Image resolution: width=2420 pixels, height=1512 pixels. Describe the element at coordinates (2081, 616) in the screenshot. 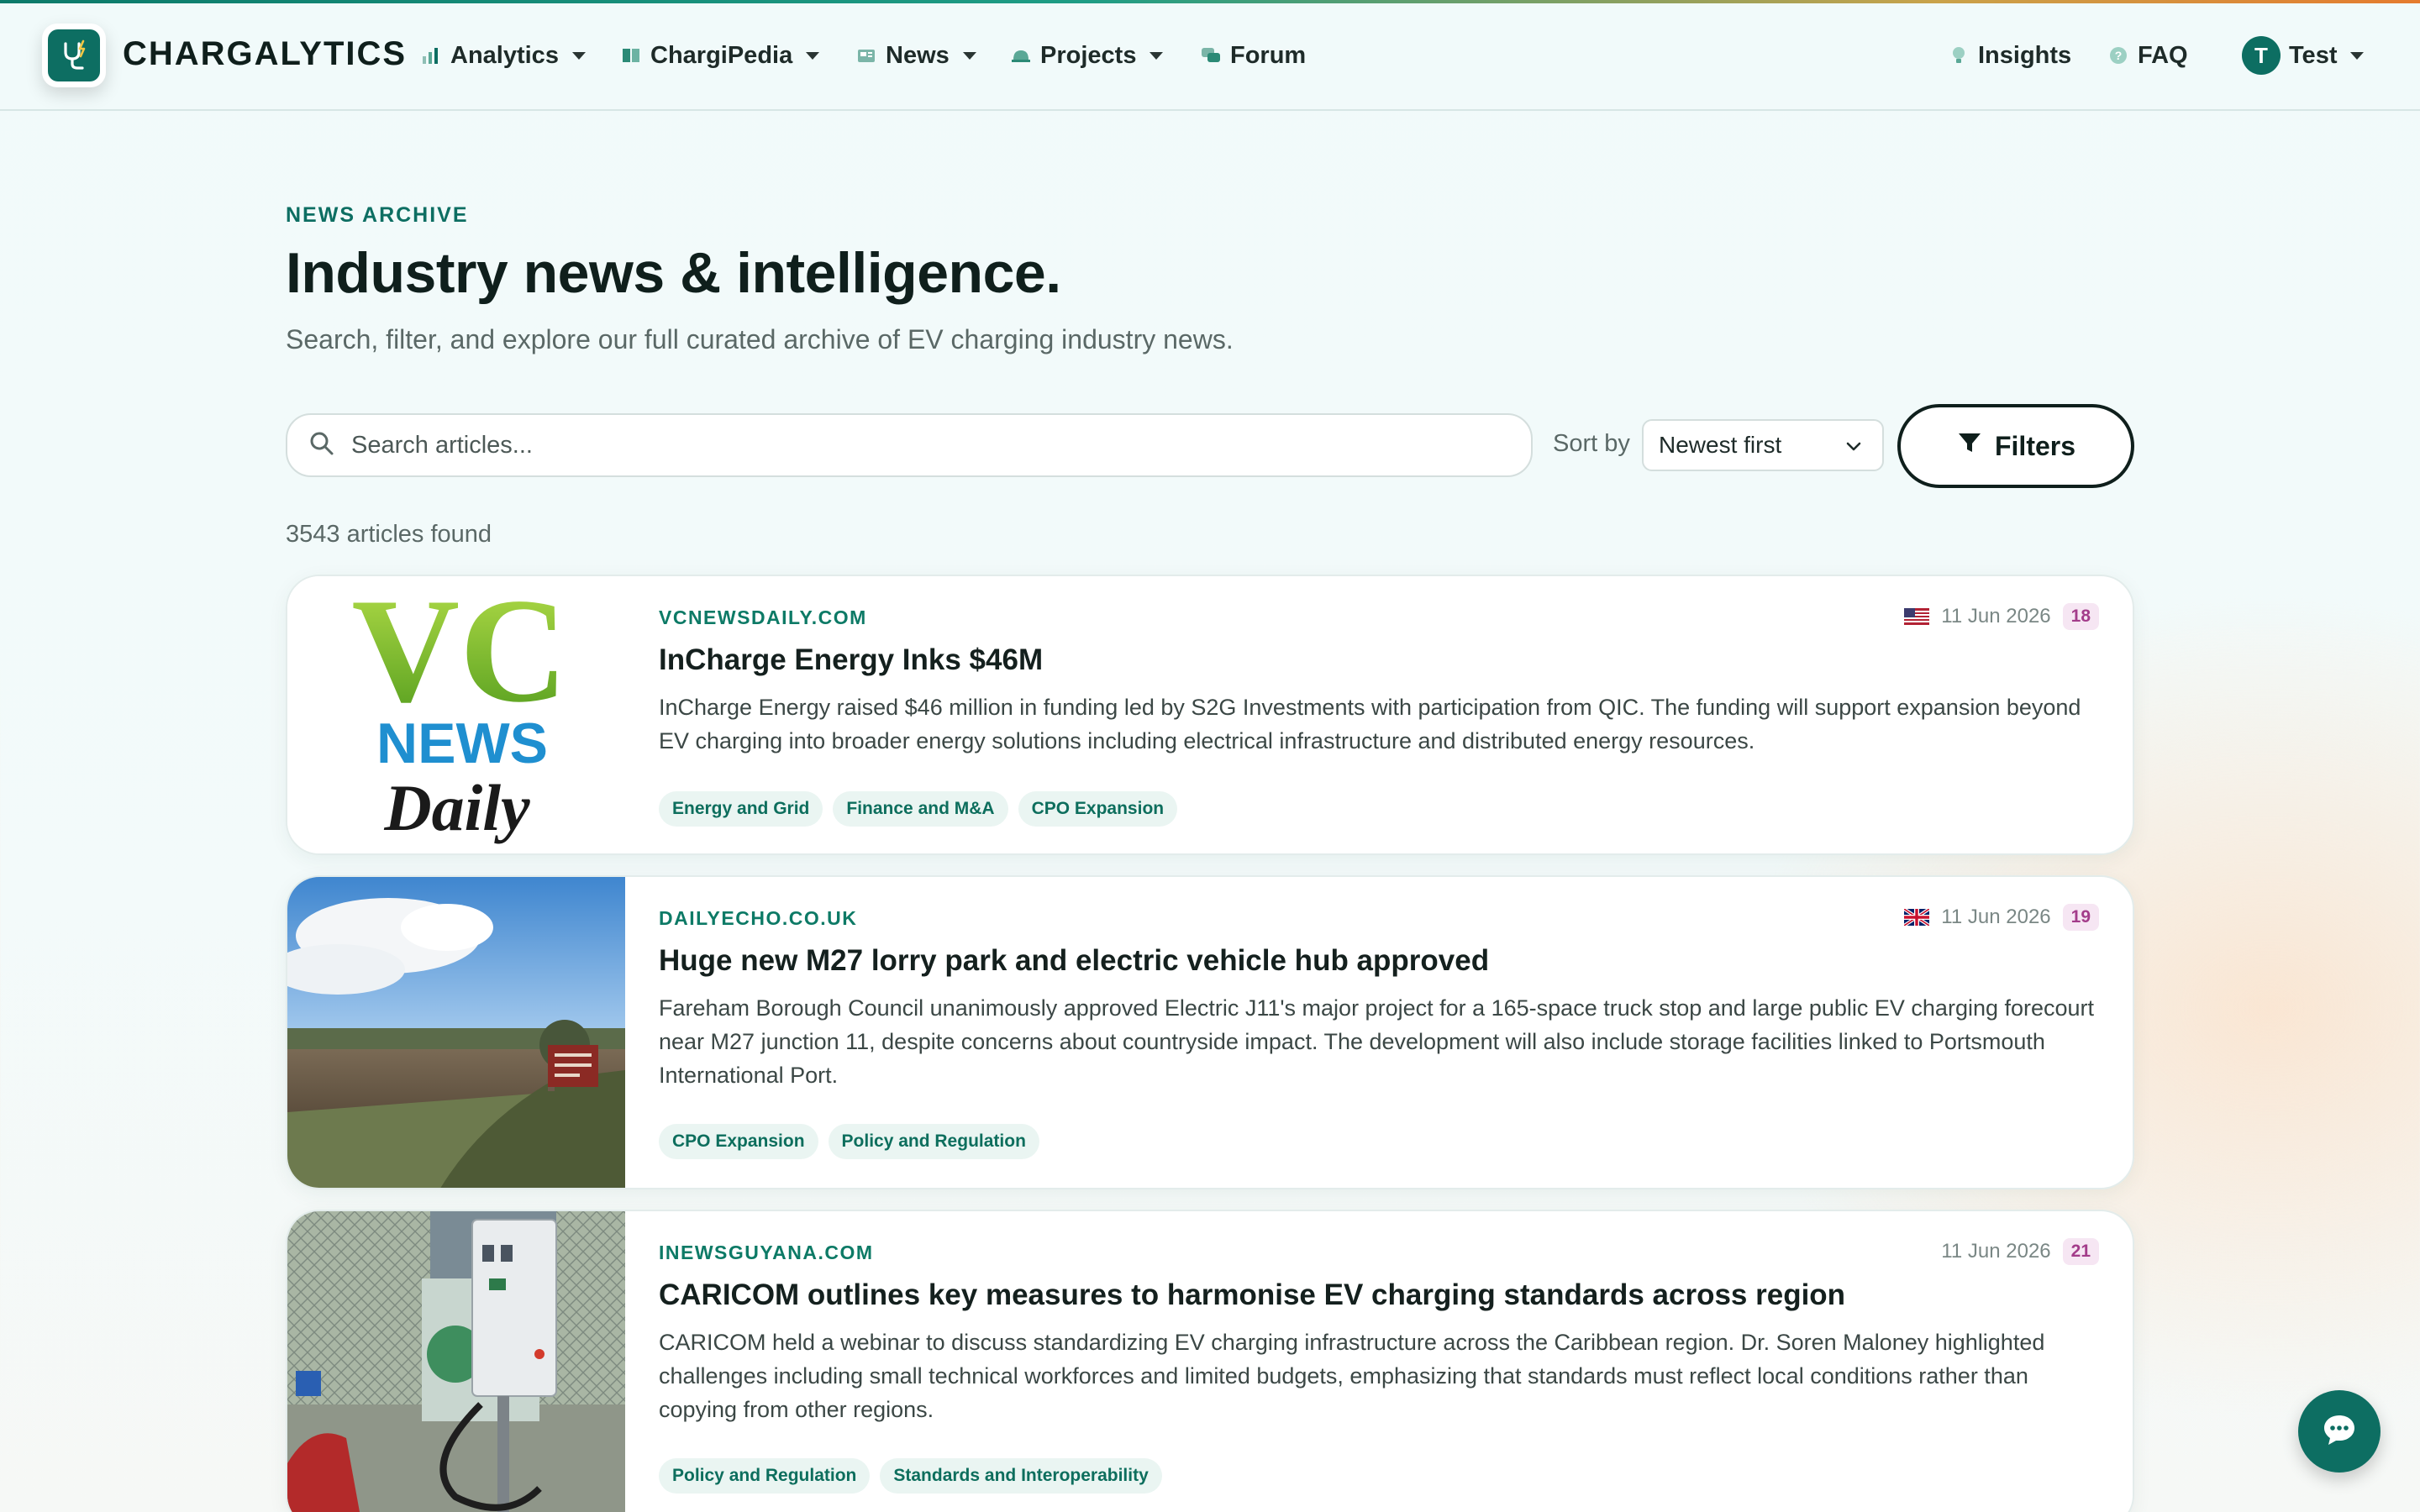

I see `article-count-badge: 18` at that location.